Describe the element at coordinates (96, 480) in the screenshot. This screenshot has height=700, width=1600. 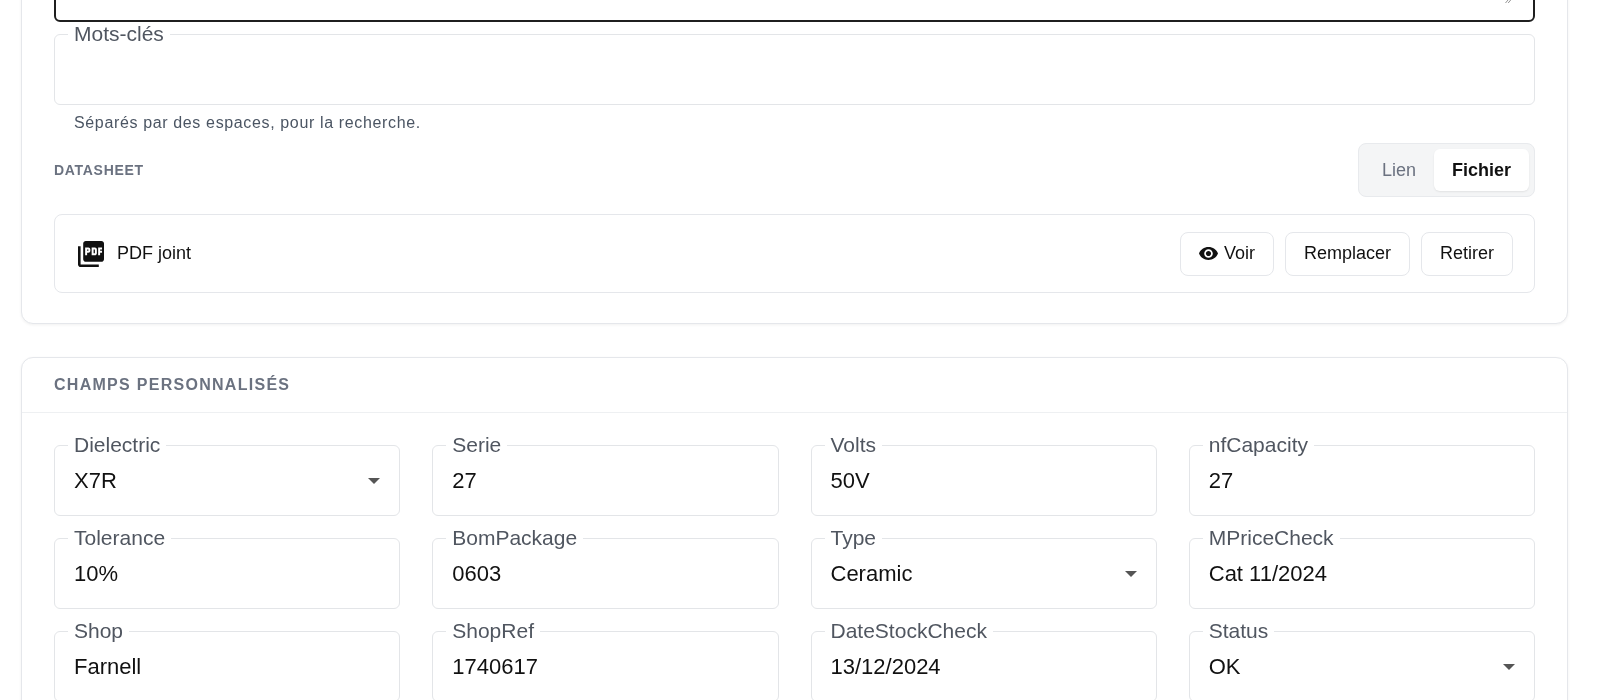
I see `field-value: X7R` at that location.